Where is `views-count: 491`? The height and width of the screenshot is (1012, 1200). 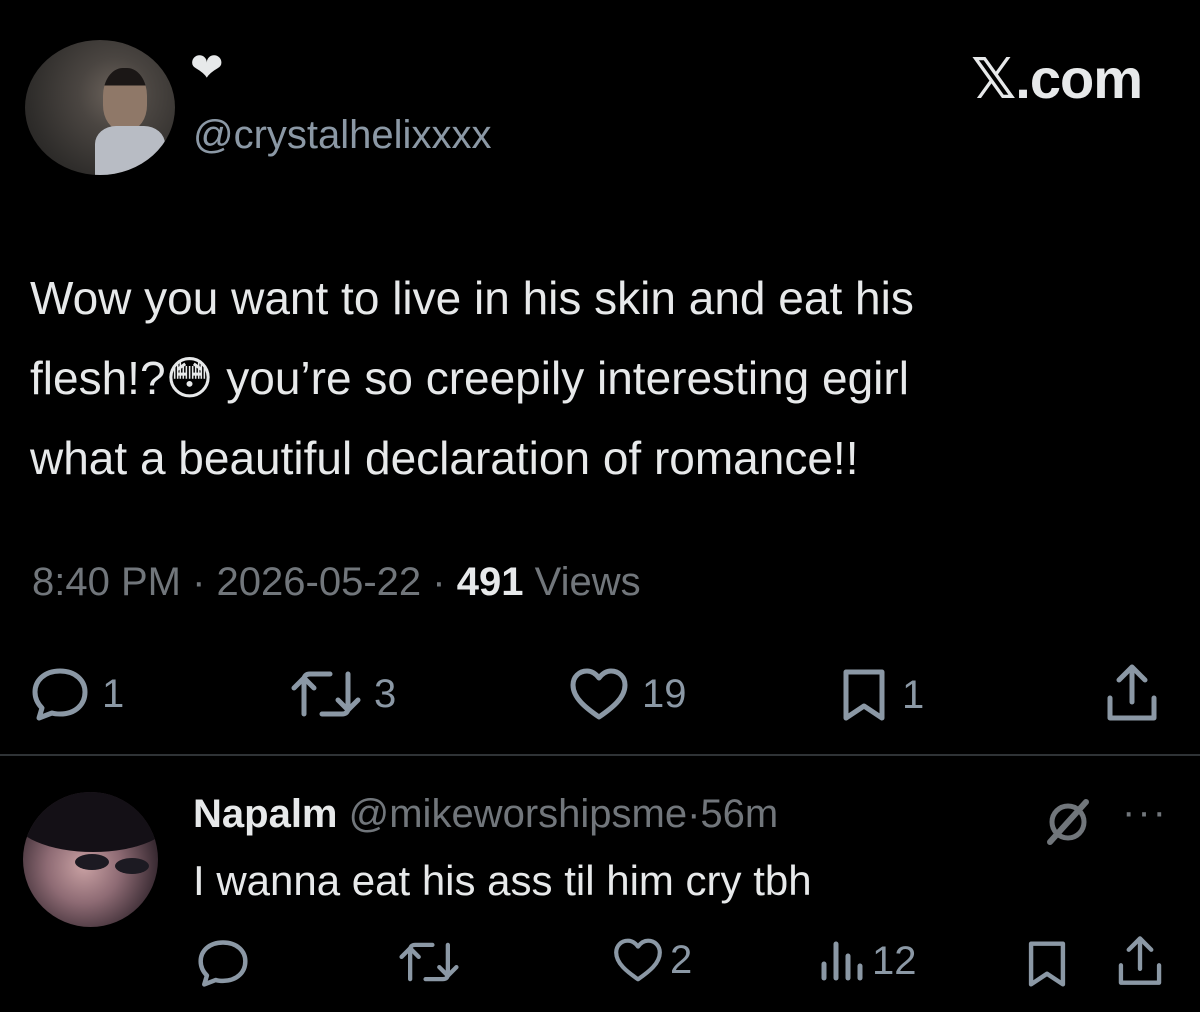
views-count: 491 is located at coordinates (490, 582).